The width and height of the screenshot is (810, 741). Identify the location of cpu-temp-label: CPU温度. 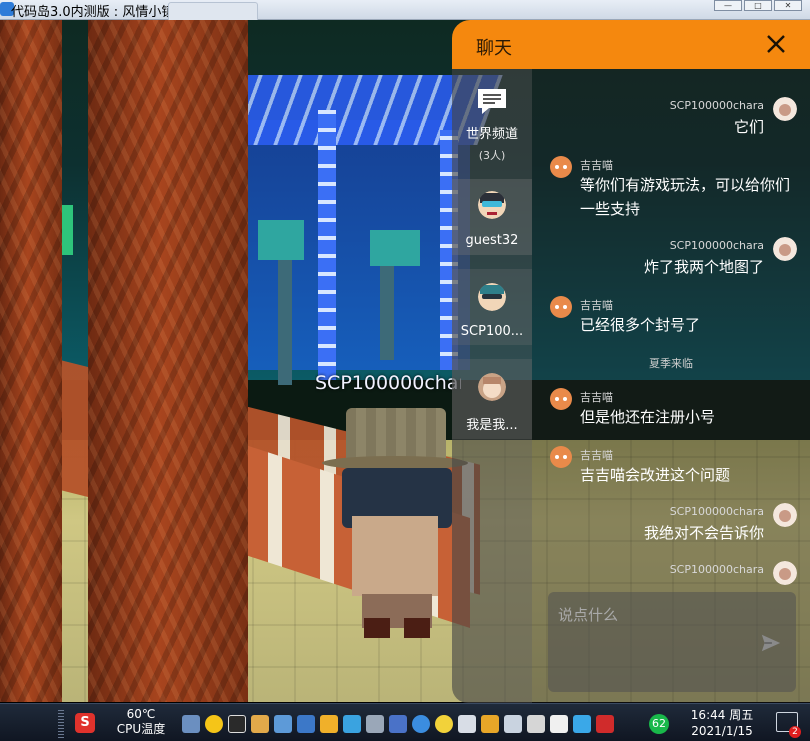
(141, 729).